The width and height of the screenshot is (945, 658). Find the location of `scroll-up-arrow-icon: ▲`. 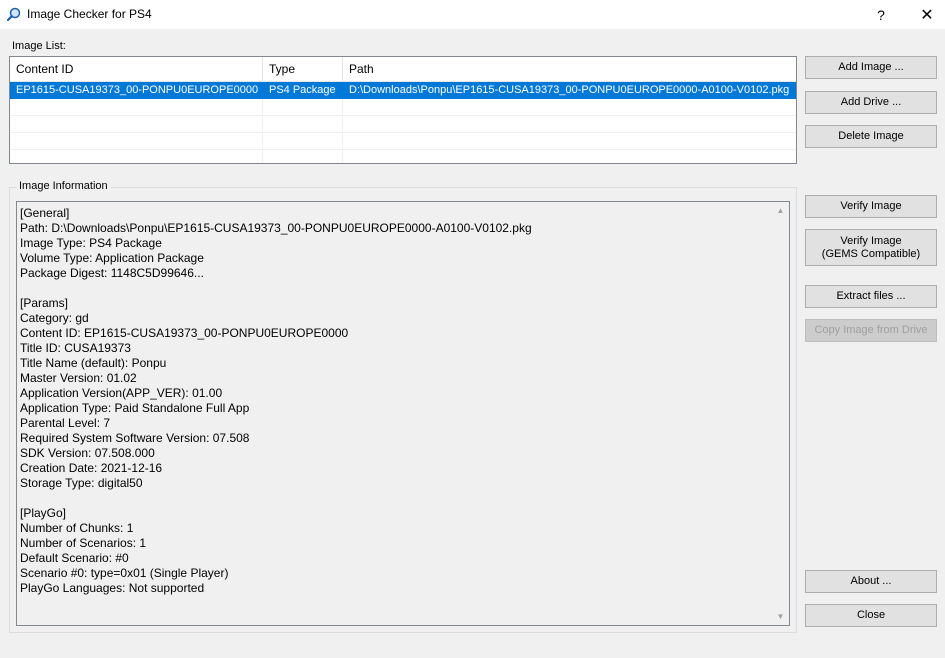

scroll-up-arrow-icon: ▲ is located at coordinates (780, 210).